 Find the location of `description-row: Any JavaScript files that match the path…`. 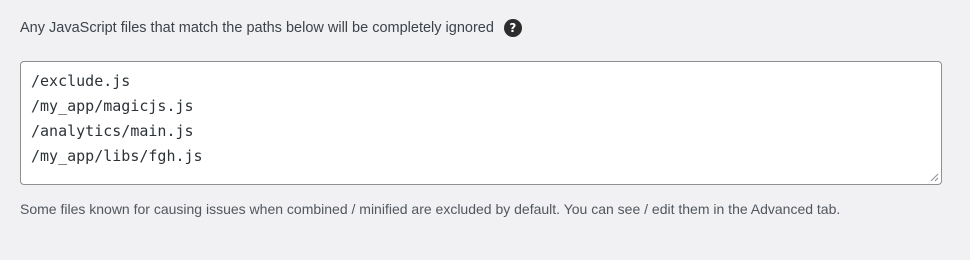

description-row: Any JavaScript files that match the path… is located at coordinates (271, 28).